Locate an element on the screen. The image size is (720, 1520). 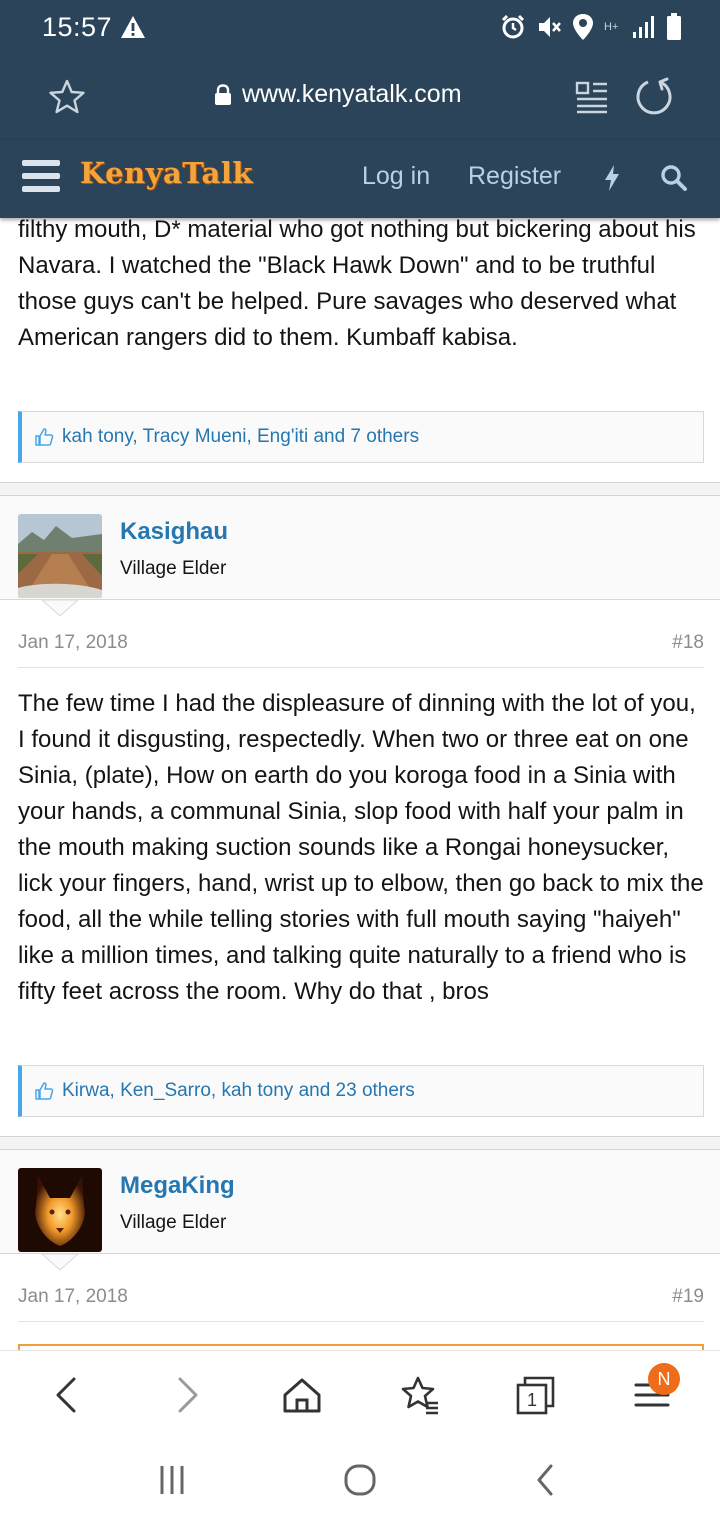
star-icon is located at coordinates (67, 97).